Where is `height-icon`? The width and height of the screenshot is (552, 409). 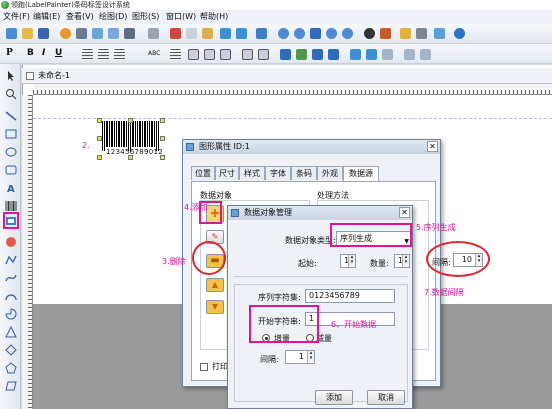
height-icon is located at coordinates (425, 54).